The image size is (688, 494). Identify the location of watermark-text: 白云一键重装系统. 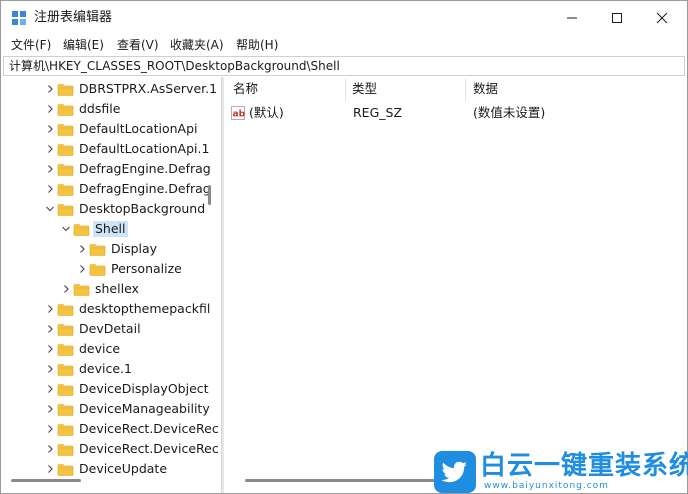
(584, 466).